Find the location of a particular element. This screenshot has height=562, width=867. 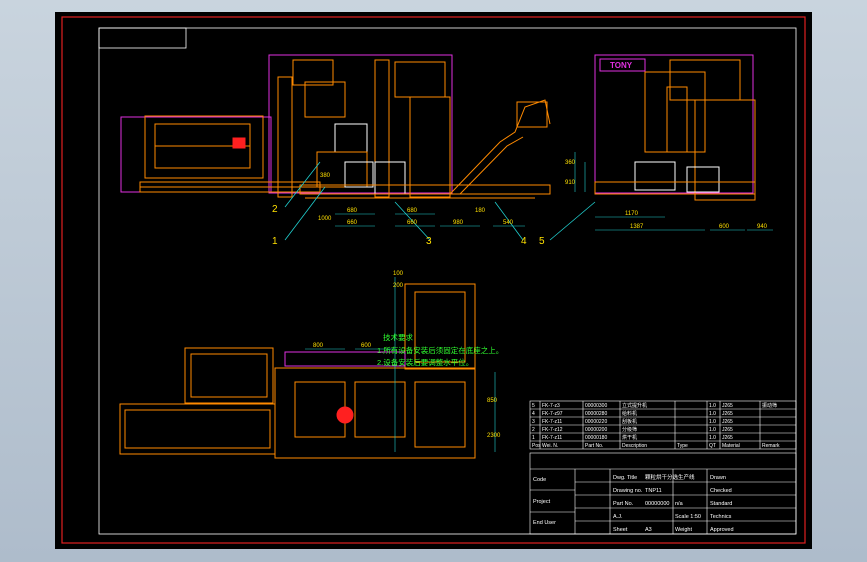

plan-view is located at coordinates (297, 371).